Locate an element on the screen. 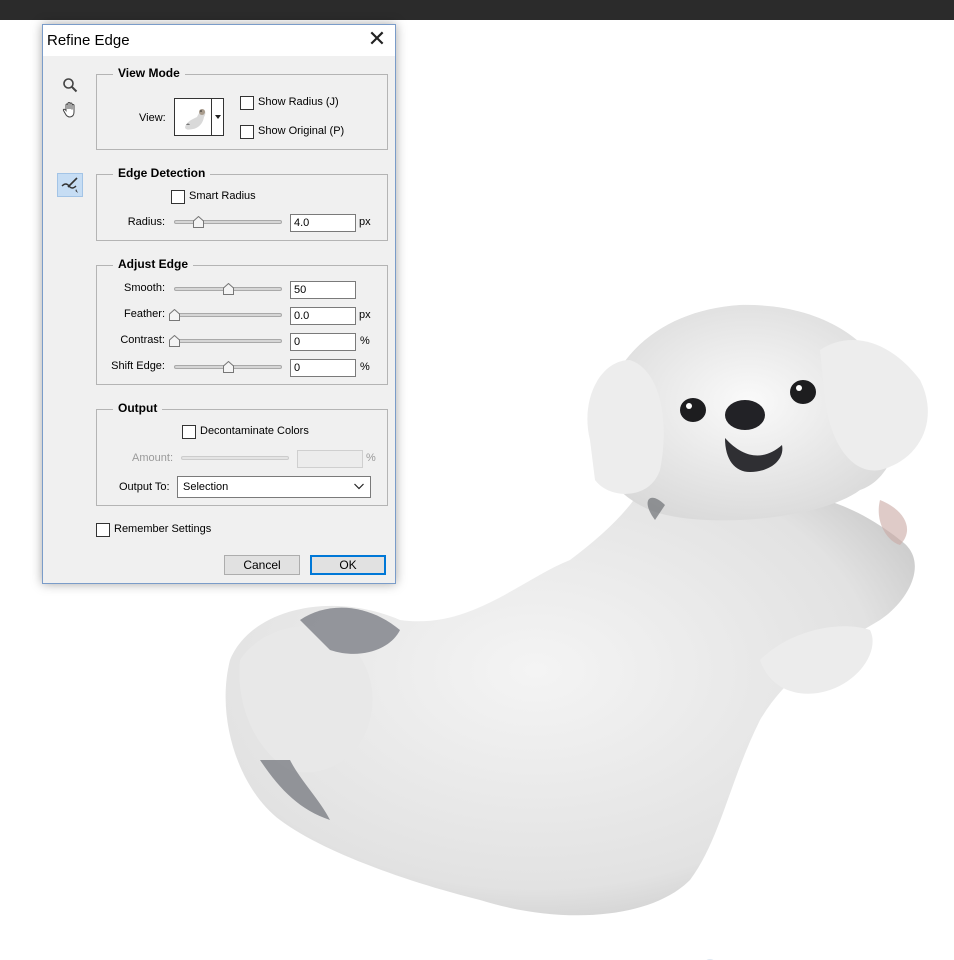 Image resolution: width=954 pixels, height=960 pixels. show-original-label: Show Original (P) is located at coordinates (301, 131).